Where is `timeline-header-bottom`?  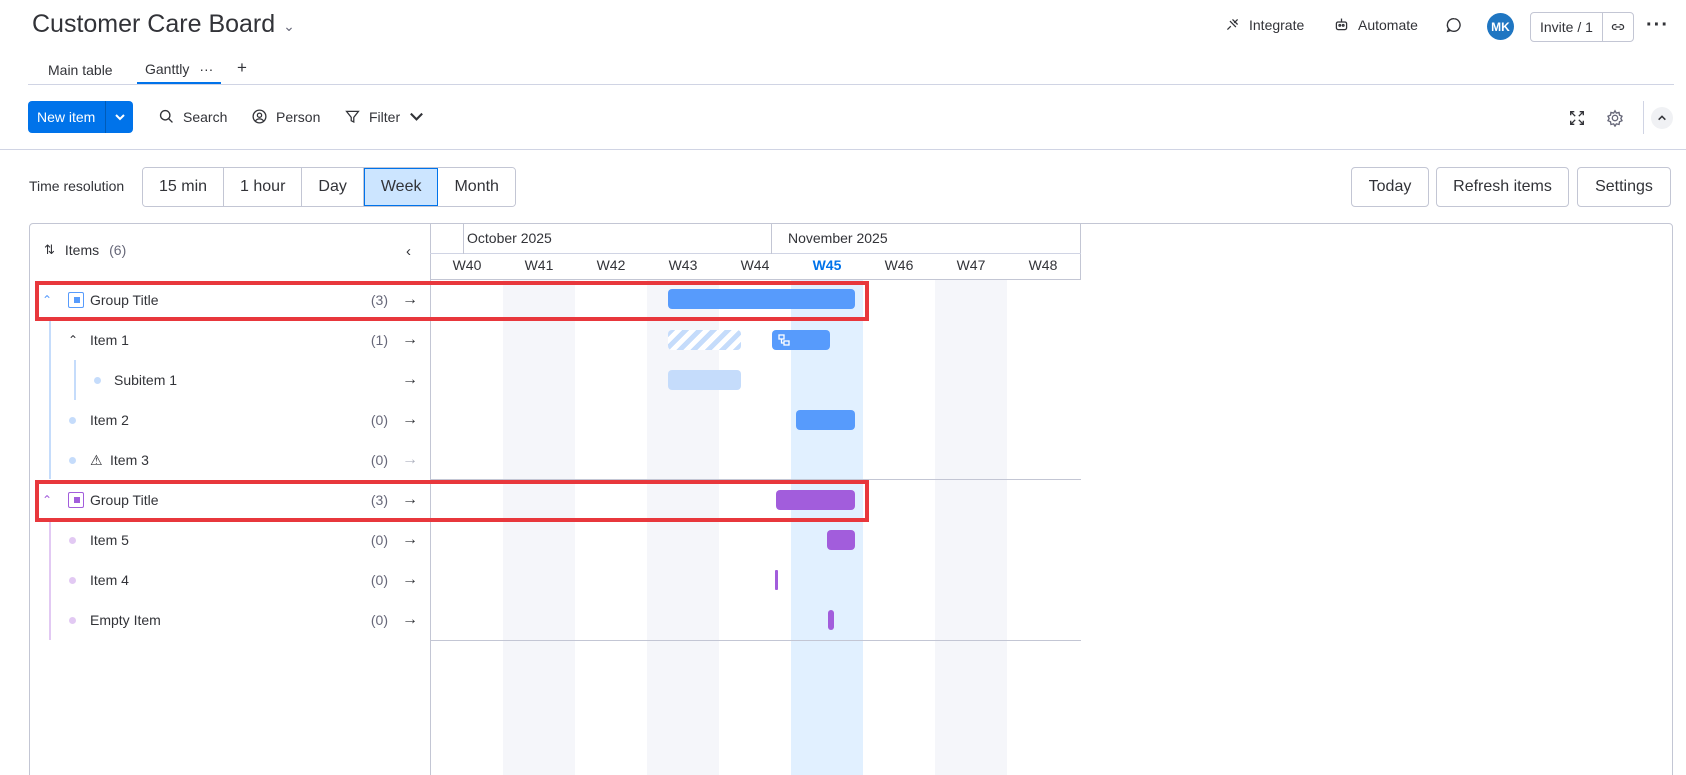 timeline-header-bottom is located at coordinates (755, 279).